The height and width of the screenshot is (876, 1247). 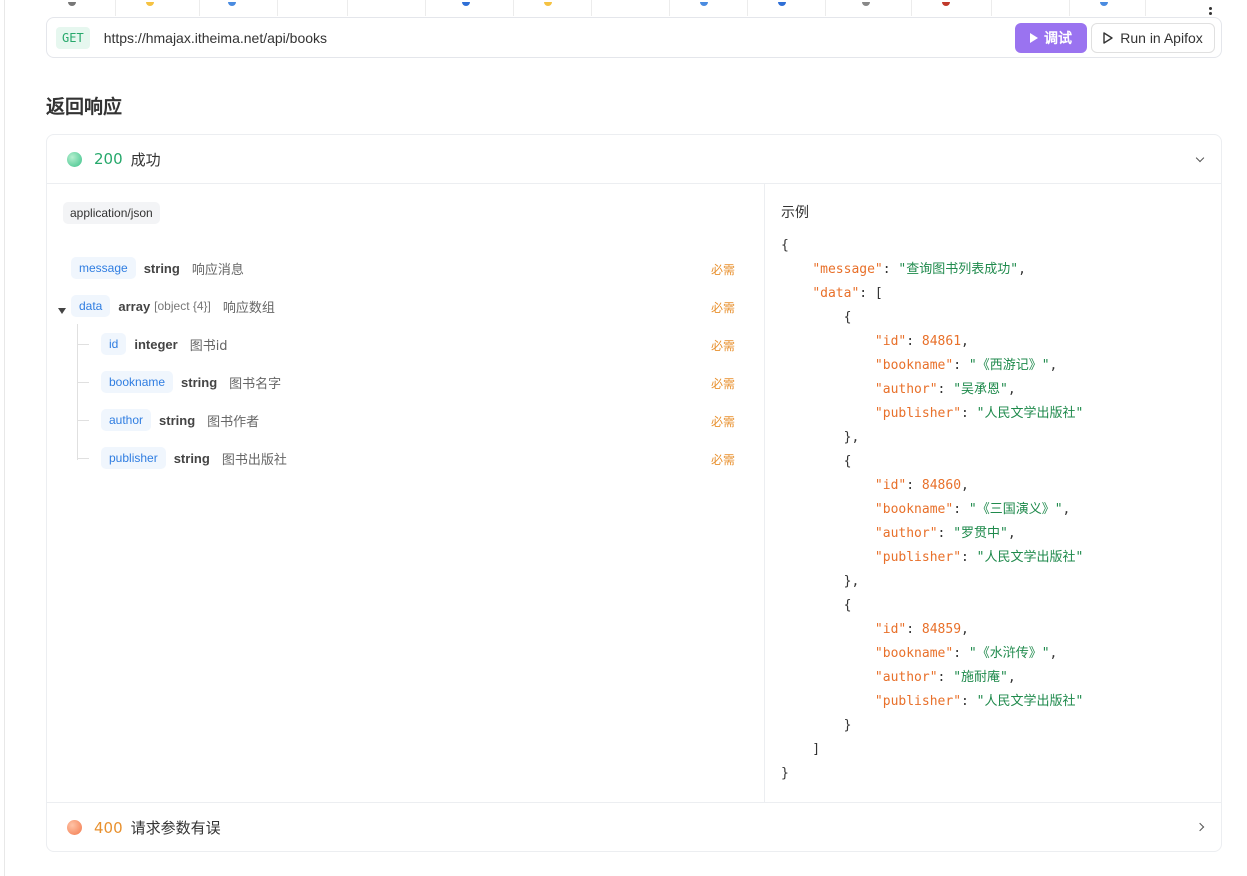 What do you see at coordinates (134, 306) in the screenshot?
I see `field-type: array` at bounding box center [134, 306].